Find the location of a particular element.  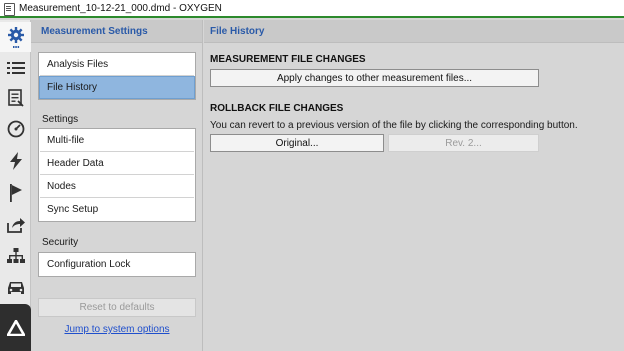

list-icon is located at coordinates (15, 68).